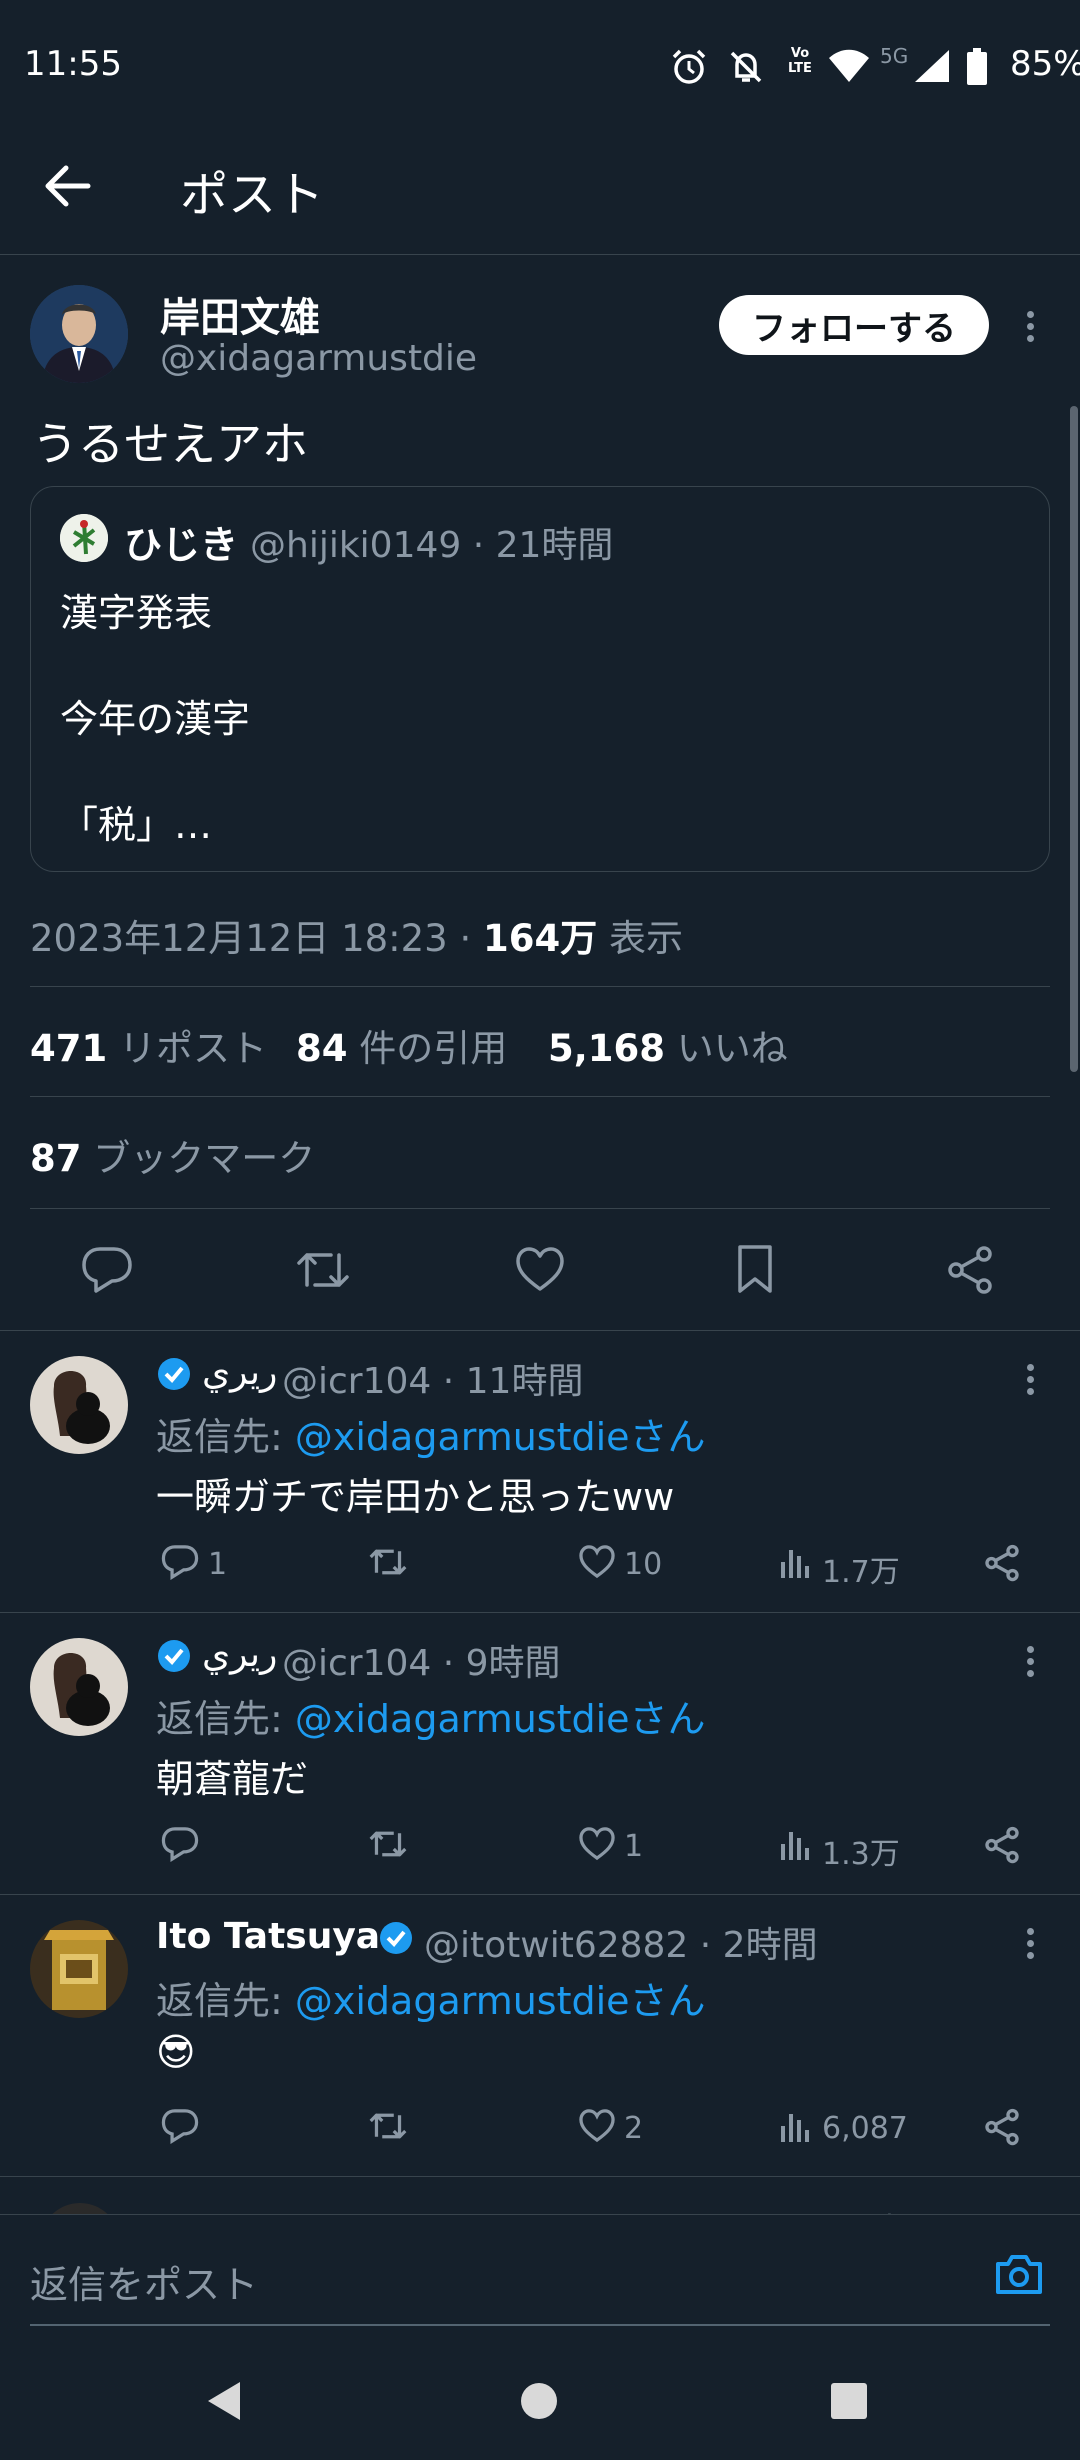 This screenshot has width=1080, height=2460. Describe the element at coordinates (854, 325) in the screenshot. I see `follow-button: フォローする` at that location.